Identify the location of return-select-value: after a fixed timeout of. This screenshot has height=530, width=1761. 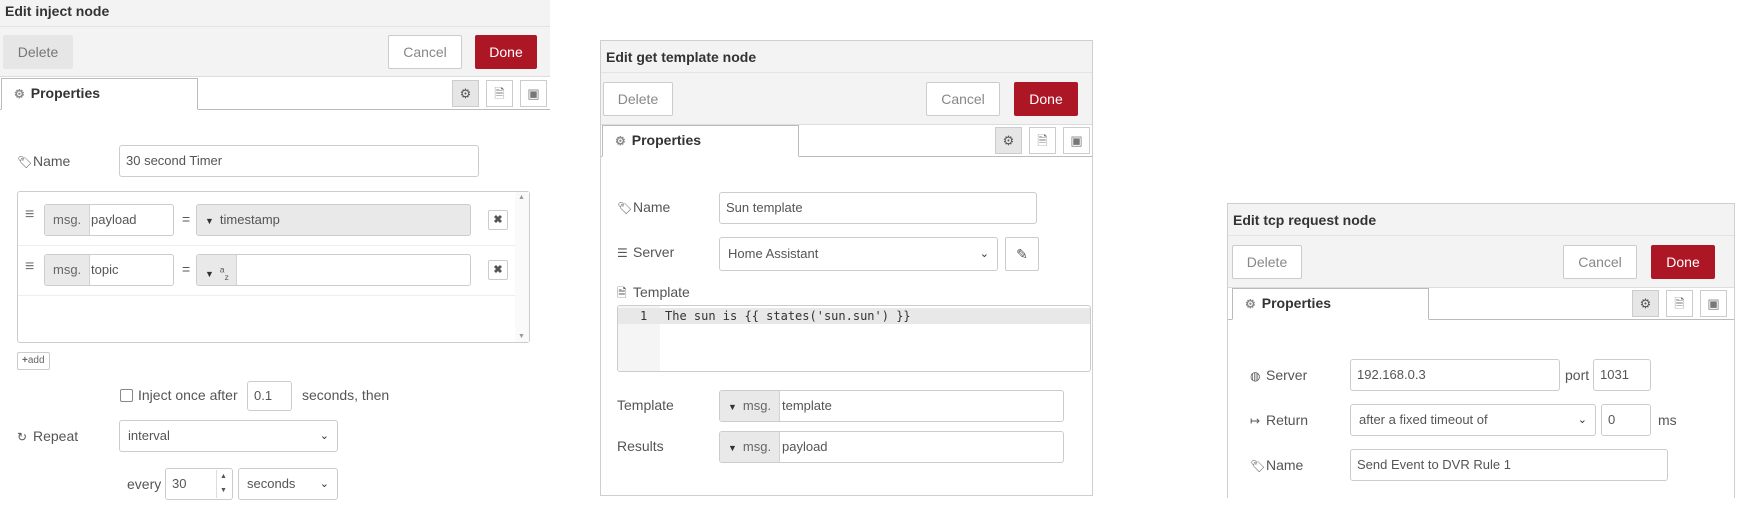
(1423, 419).